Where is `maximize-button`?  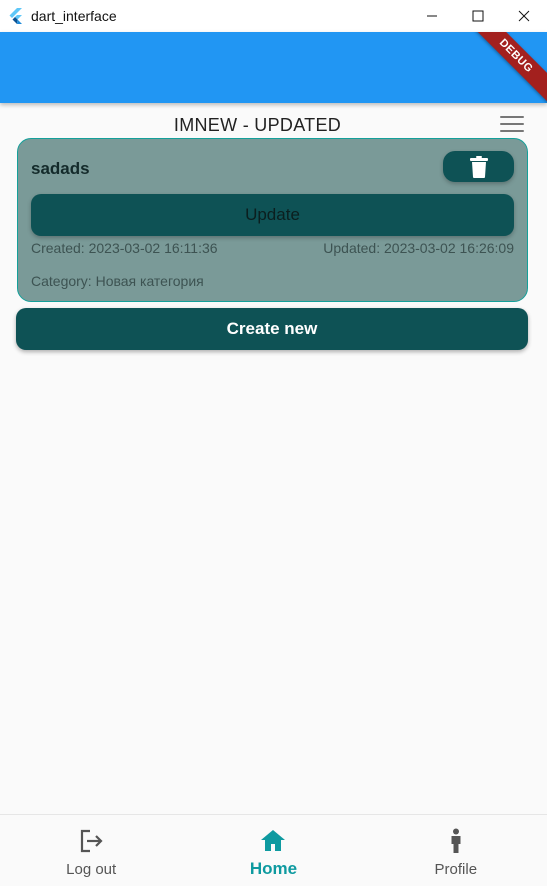
maximize-button is located at coordinates (478, 16).